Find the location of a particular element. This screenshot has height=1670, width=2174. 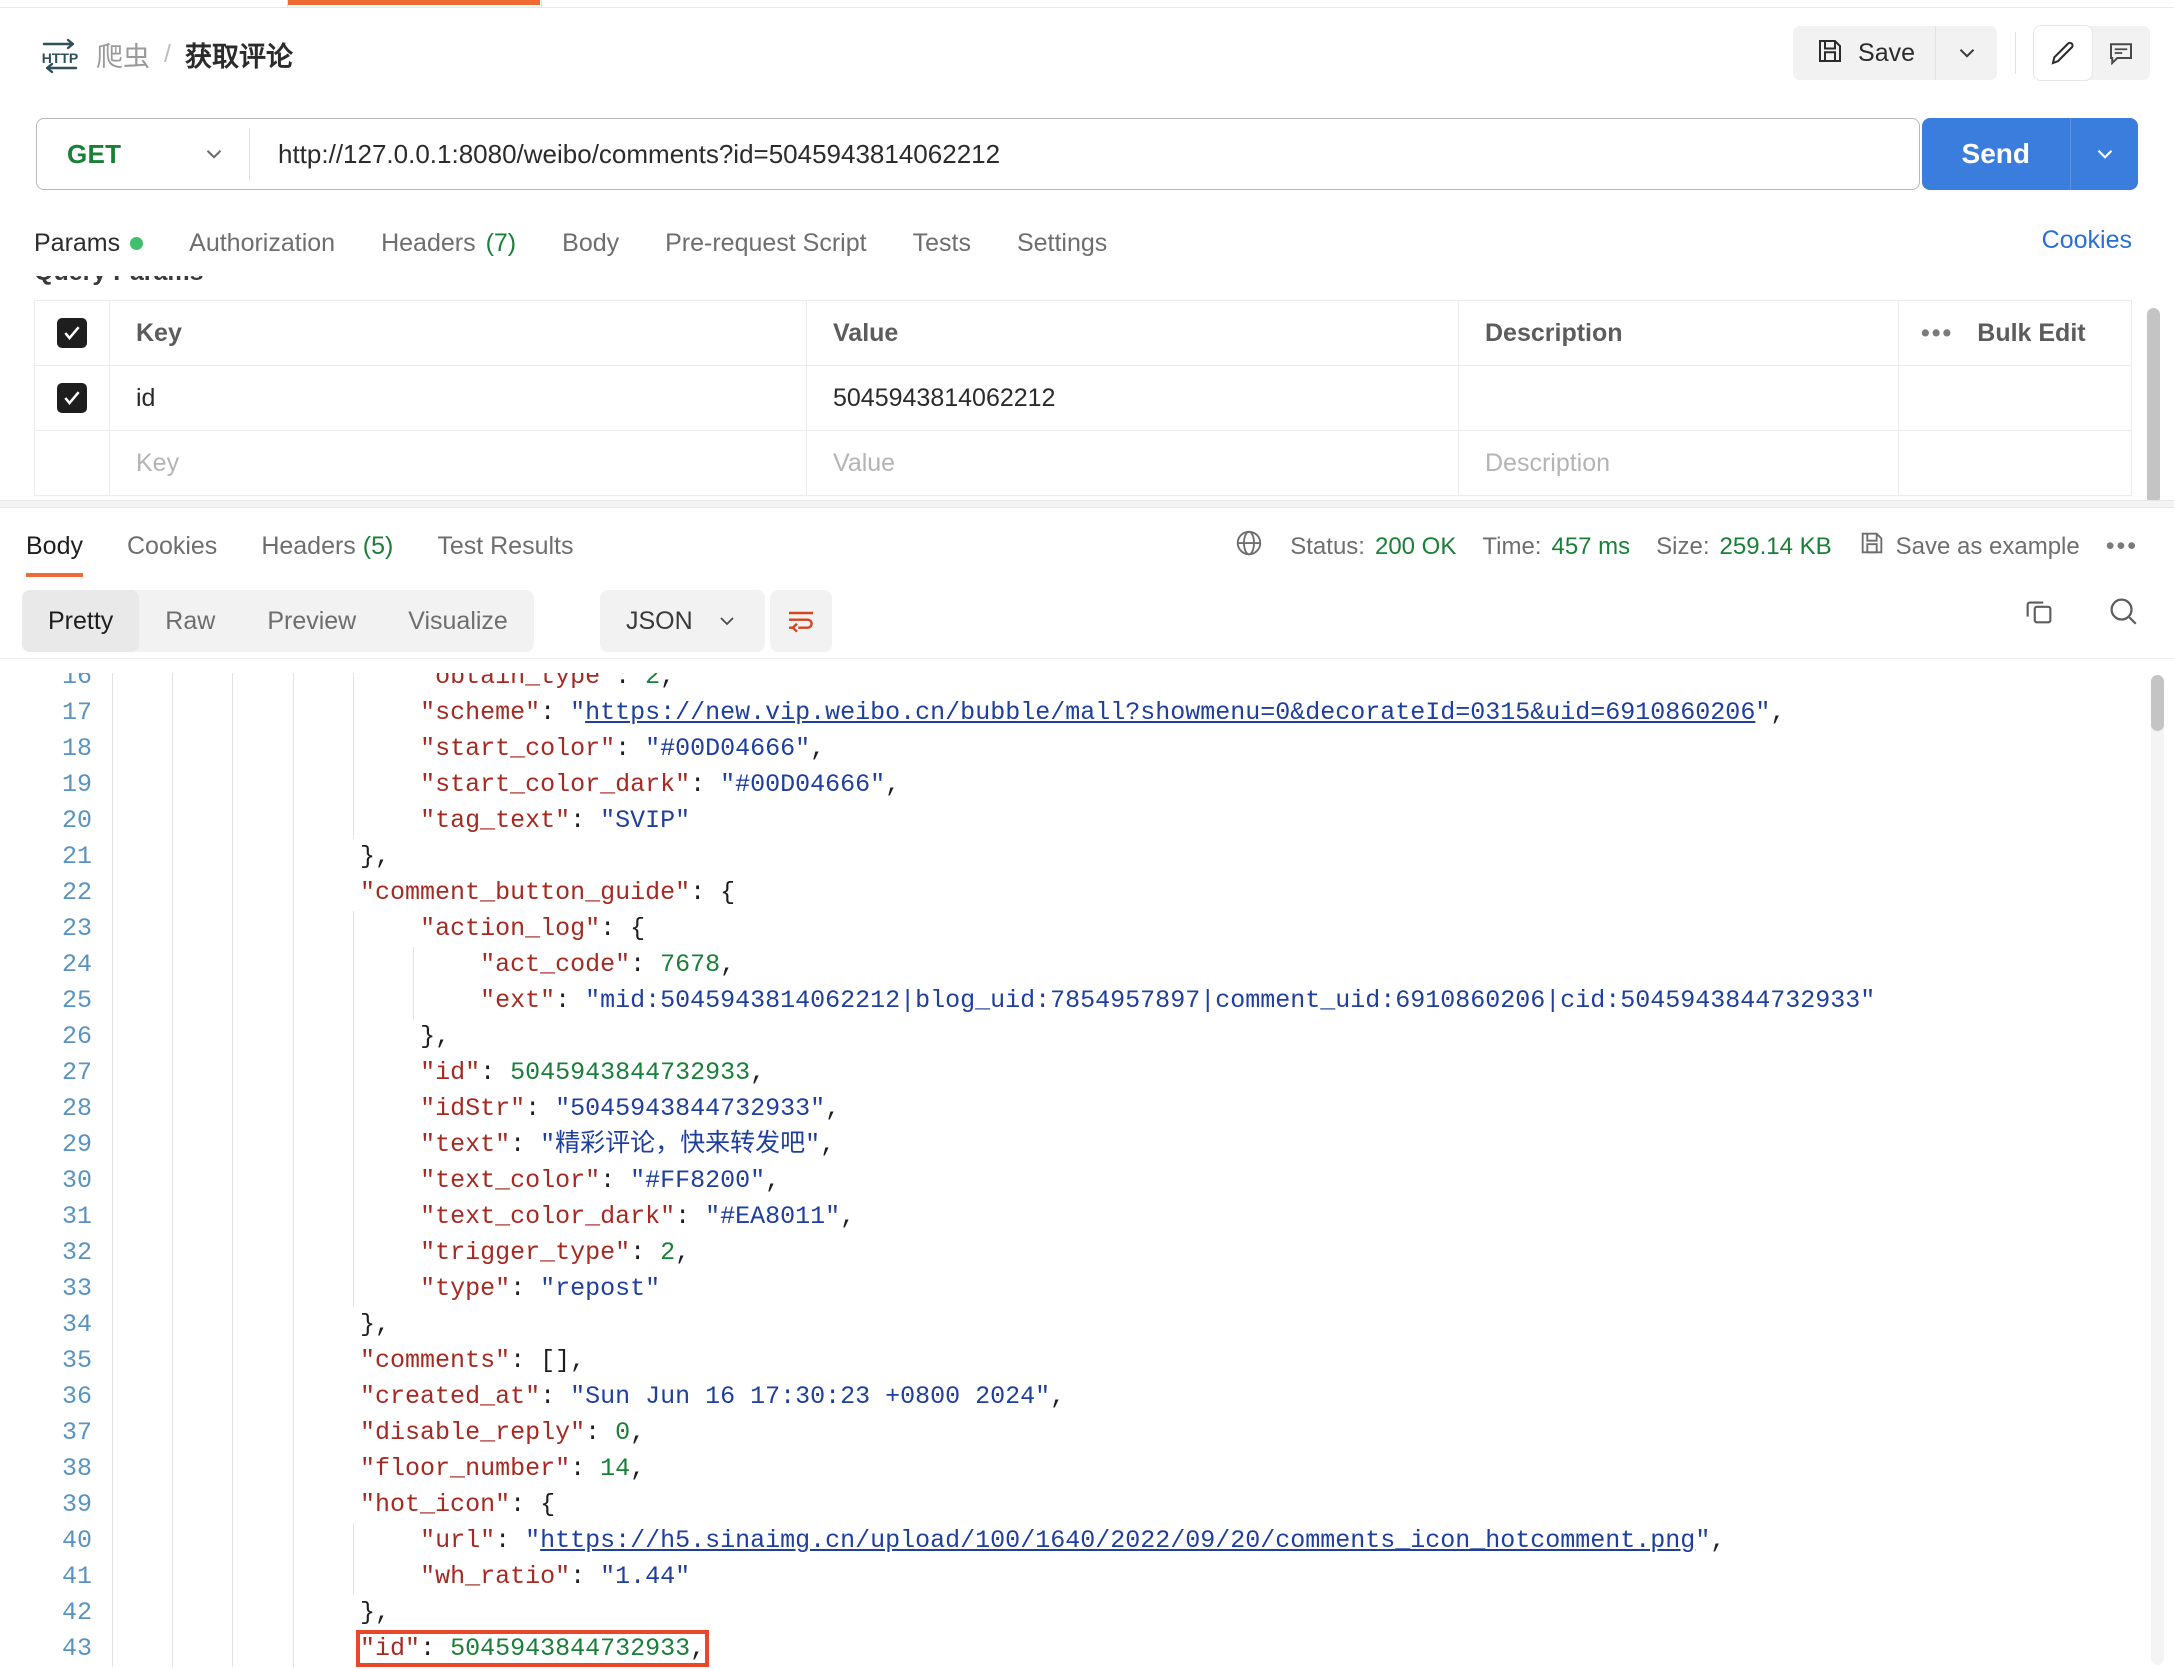

response-tab-test-results: Test Results is located at coordinates (505, 549).